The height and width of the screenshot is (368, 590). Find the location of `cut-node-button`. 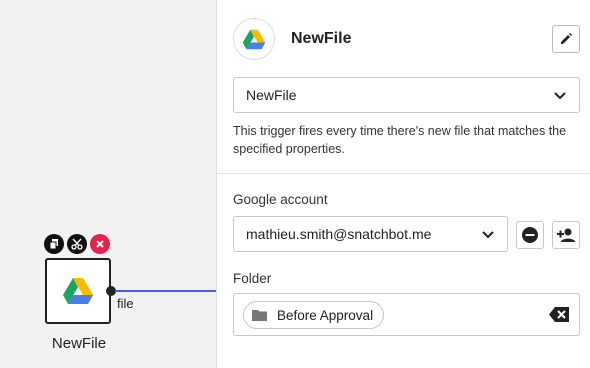

cut-node-button is located at coordinates (77, 244).